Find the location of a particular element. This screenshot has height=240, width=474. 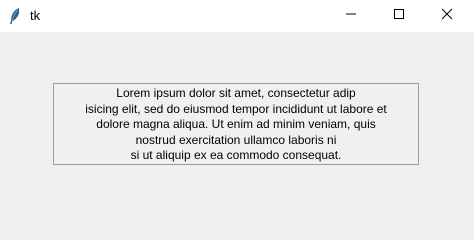

maximize-icon is located at coordinates (399, 16).